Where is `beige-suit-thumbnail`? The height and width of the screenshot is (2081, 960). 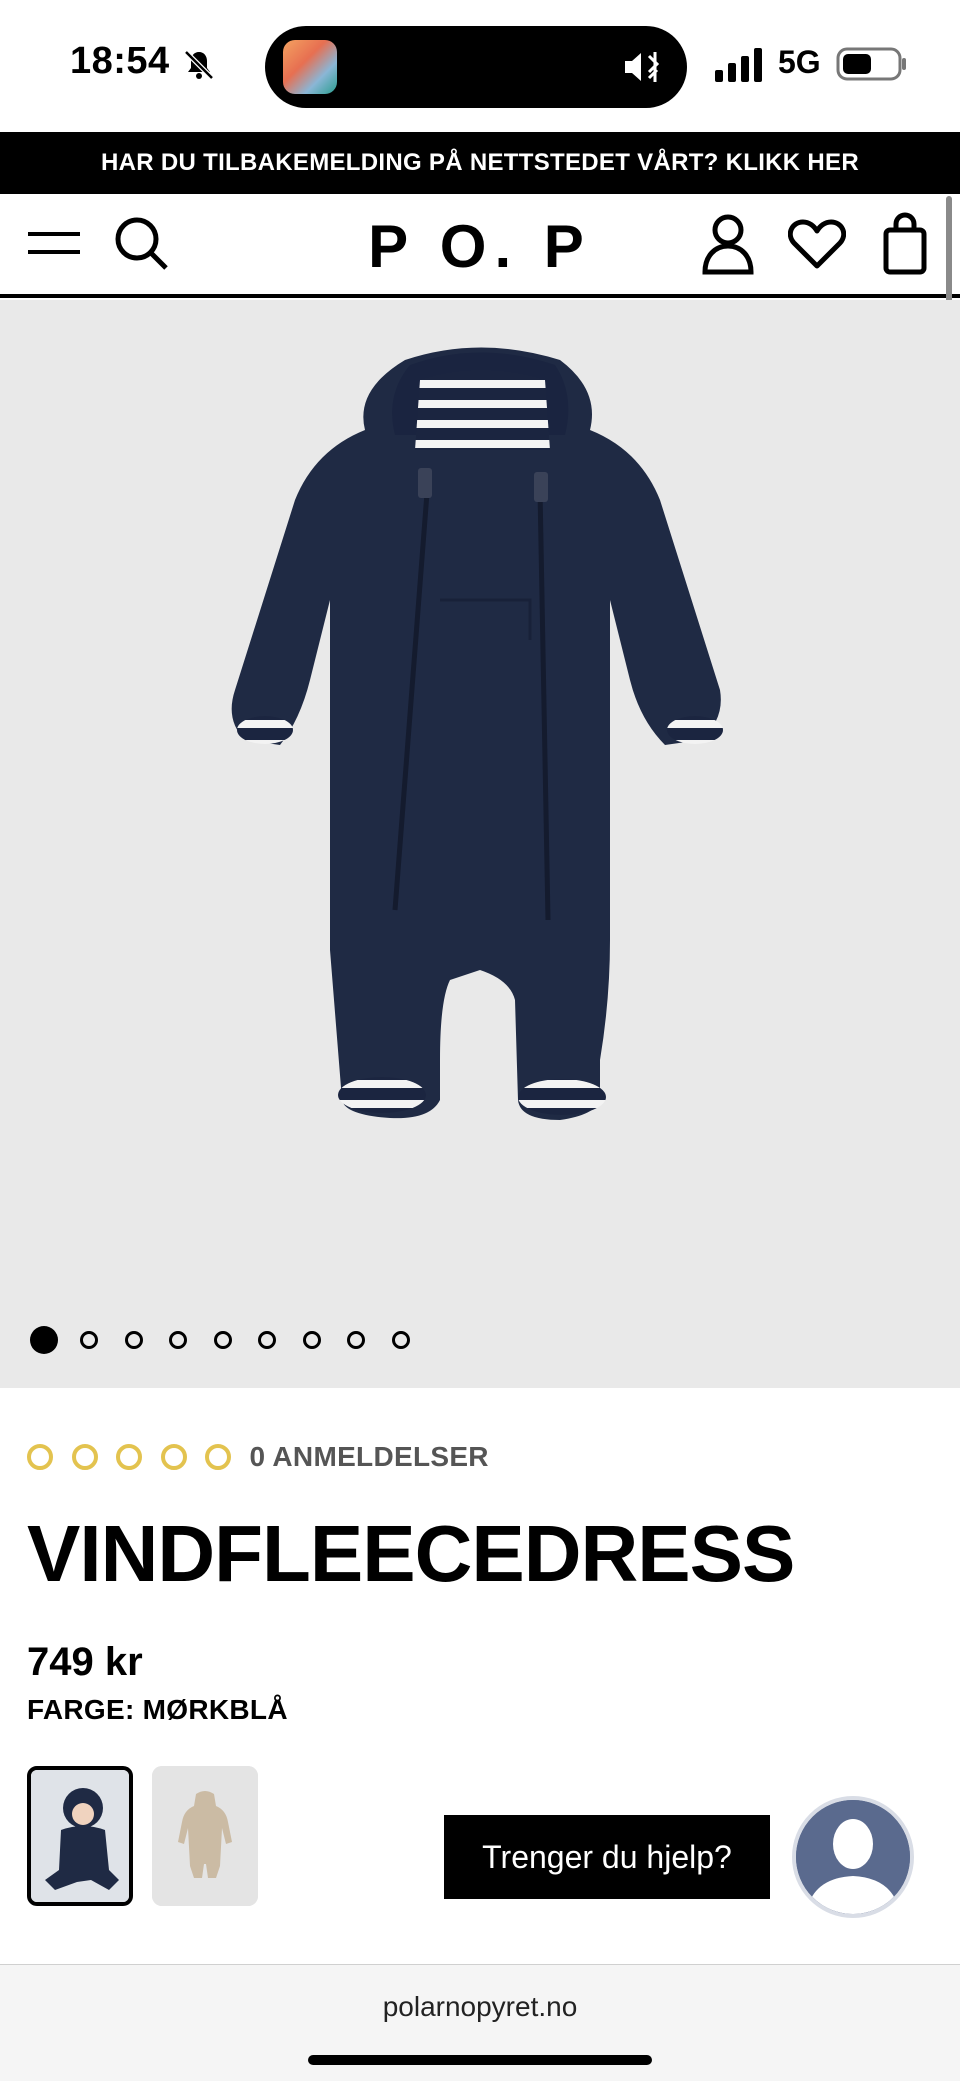
beige-suit-thumbnail is located at coordinates (205, 1836).